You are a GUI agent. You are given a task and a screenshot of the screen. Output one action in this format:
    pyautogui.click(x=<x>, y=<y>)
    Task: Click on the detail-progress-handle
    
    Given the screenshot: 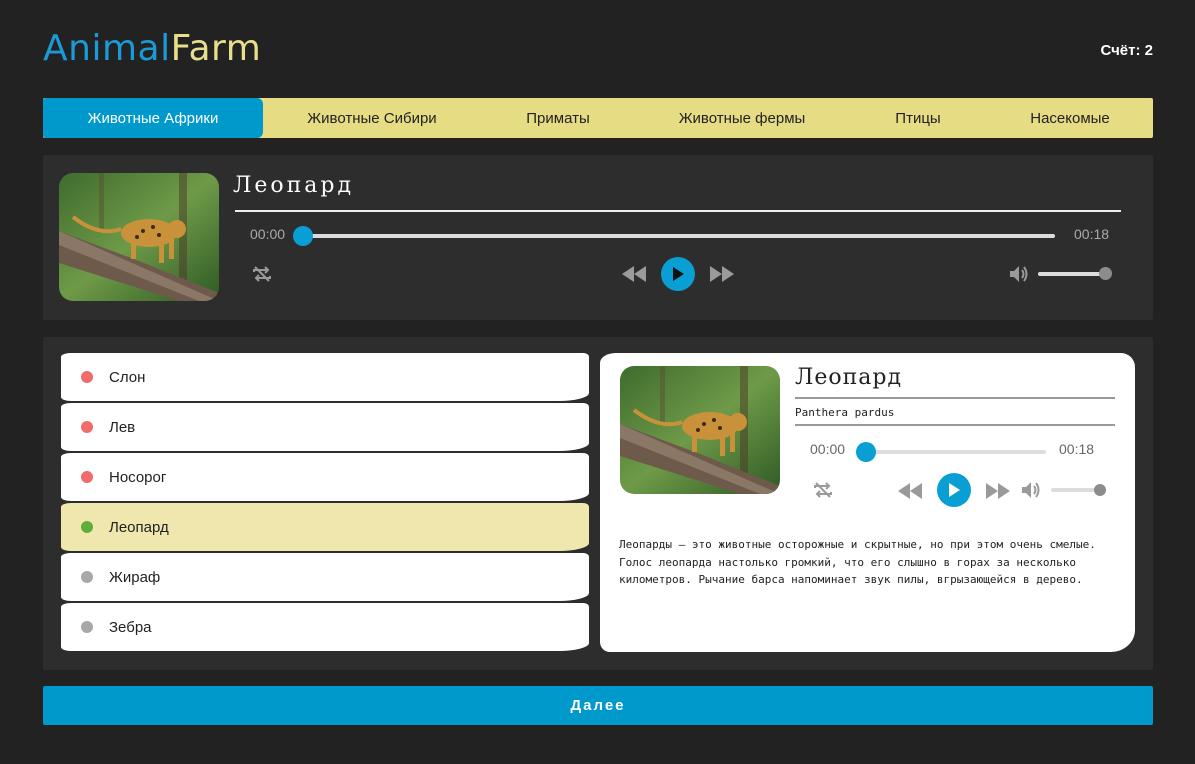 What is the action you would take?
    pyautogui.click(x=866, y=452)
    